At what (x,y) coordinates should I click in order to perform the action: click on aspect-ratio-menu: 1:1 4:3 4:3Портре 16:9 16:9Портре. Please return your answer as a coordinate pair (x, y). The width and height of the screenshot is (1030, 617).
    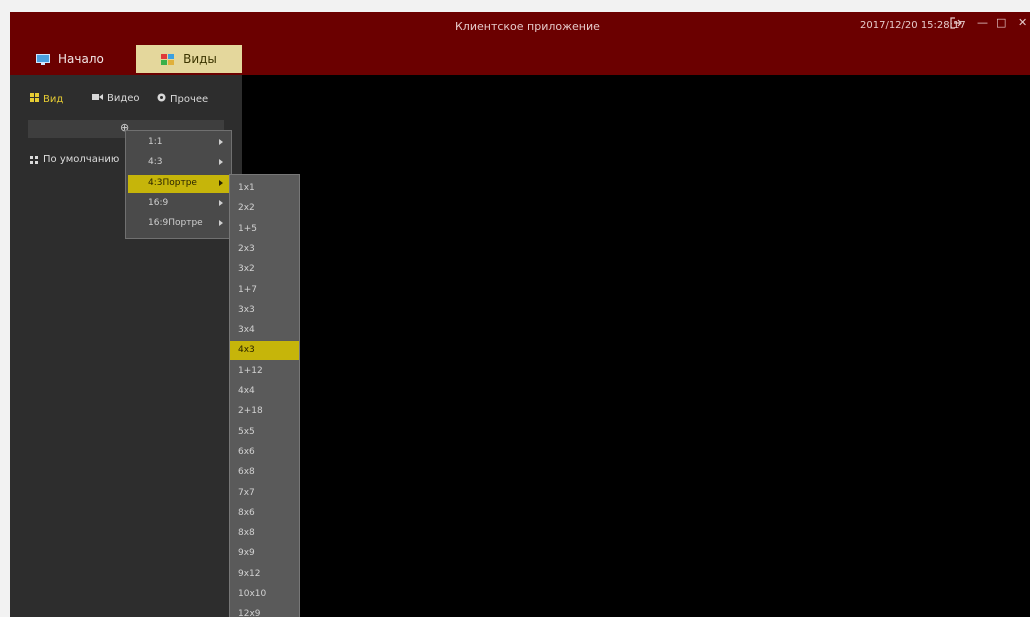
    Looking at the image, I should click on (178, 184).